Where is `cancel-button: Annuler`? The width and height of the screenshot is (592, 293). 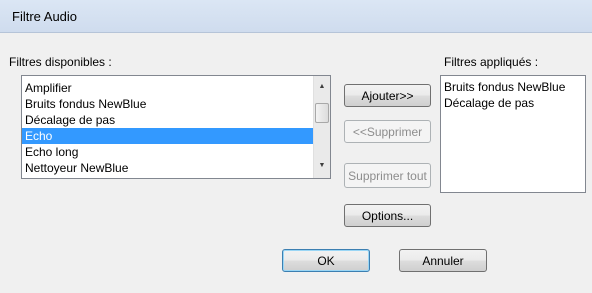
cancel-button: Annuler is located at coordinates (443, 260).